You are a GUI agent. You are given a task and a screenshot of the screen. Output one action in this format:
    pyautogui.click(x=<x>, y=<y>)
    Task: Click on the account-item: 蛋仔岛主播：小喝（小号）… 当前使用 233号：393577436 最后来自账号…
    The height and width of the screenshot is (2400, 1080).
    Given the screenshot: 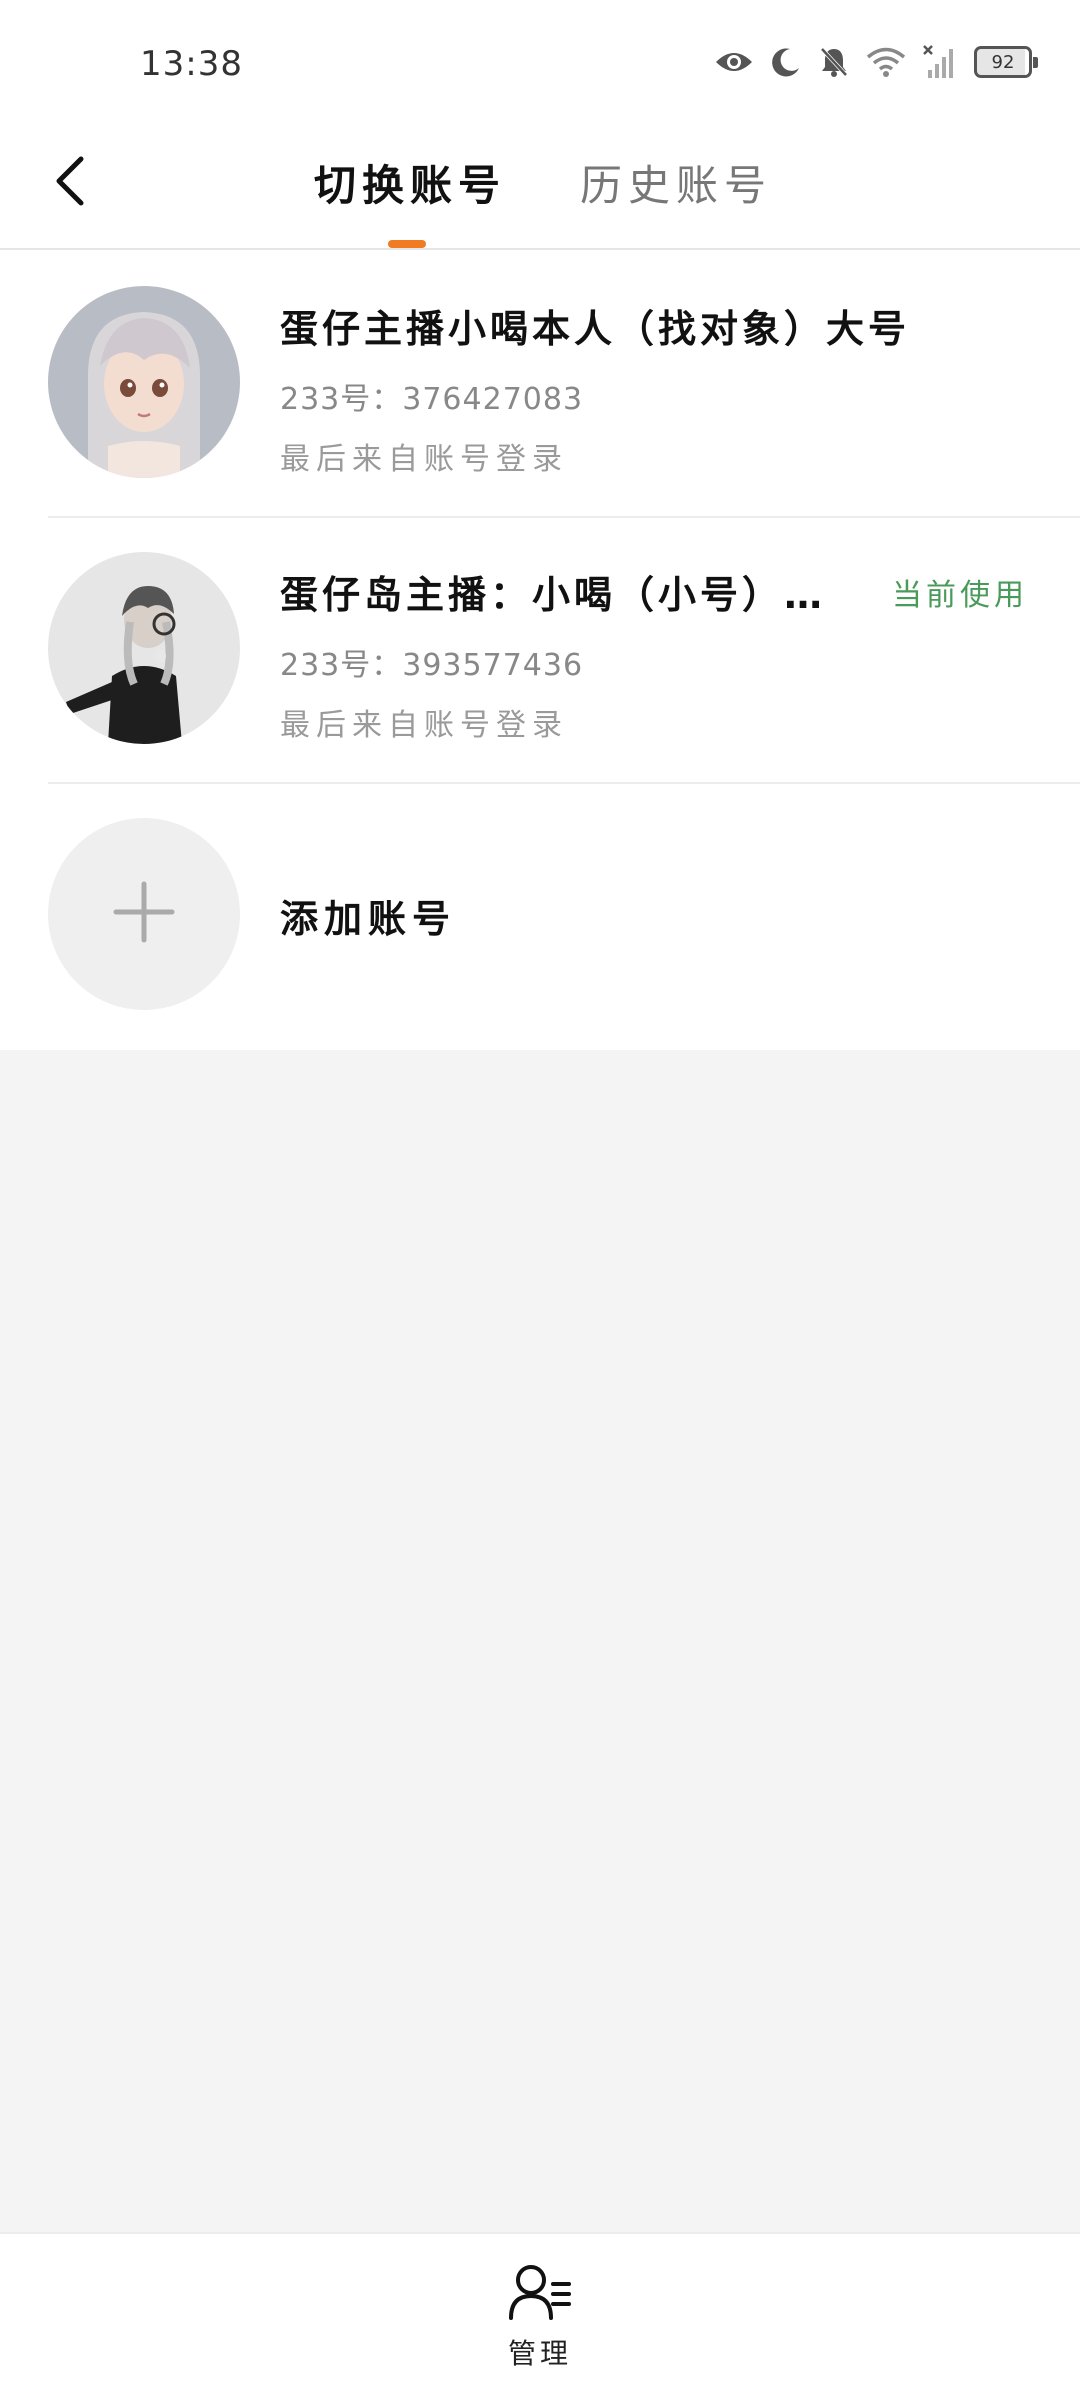 What is the action you would take?
    pyautogui.click(x=540, y=649)
    